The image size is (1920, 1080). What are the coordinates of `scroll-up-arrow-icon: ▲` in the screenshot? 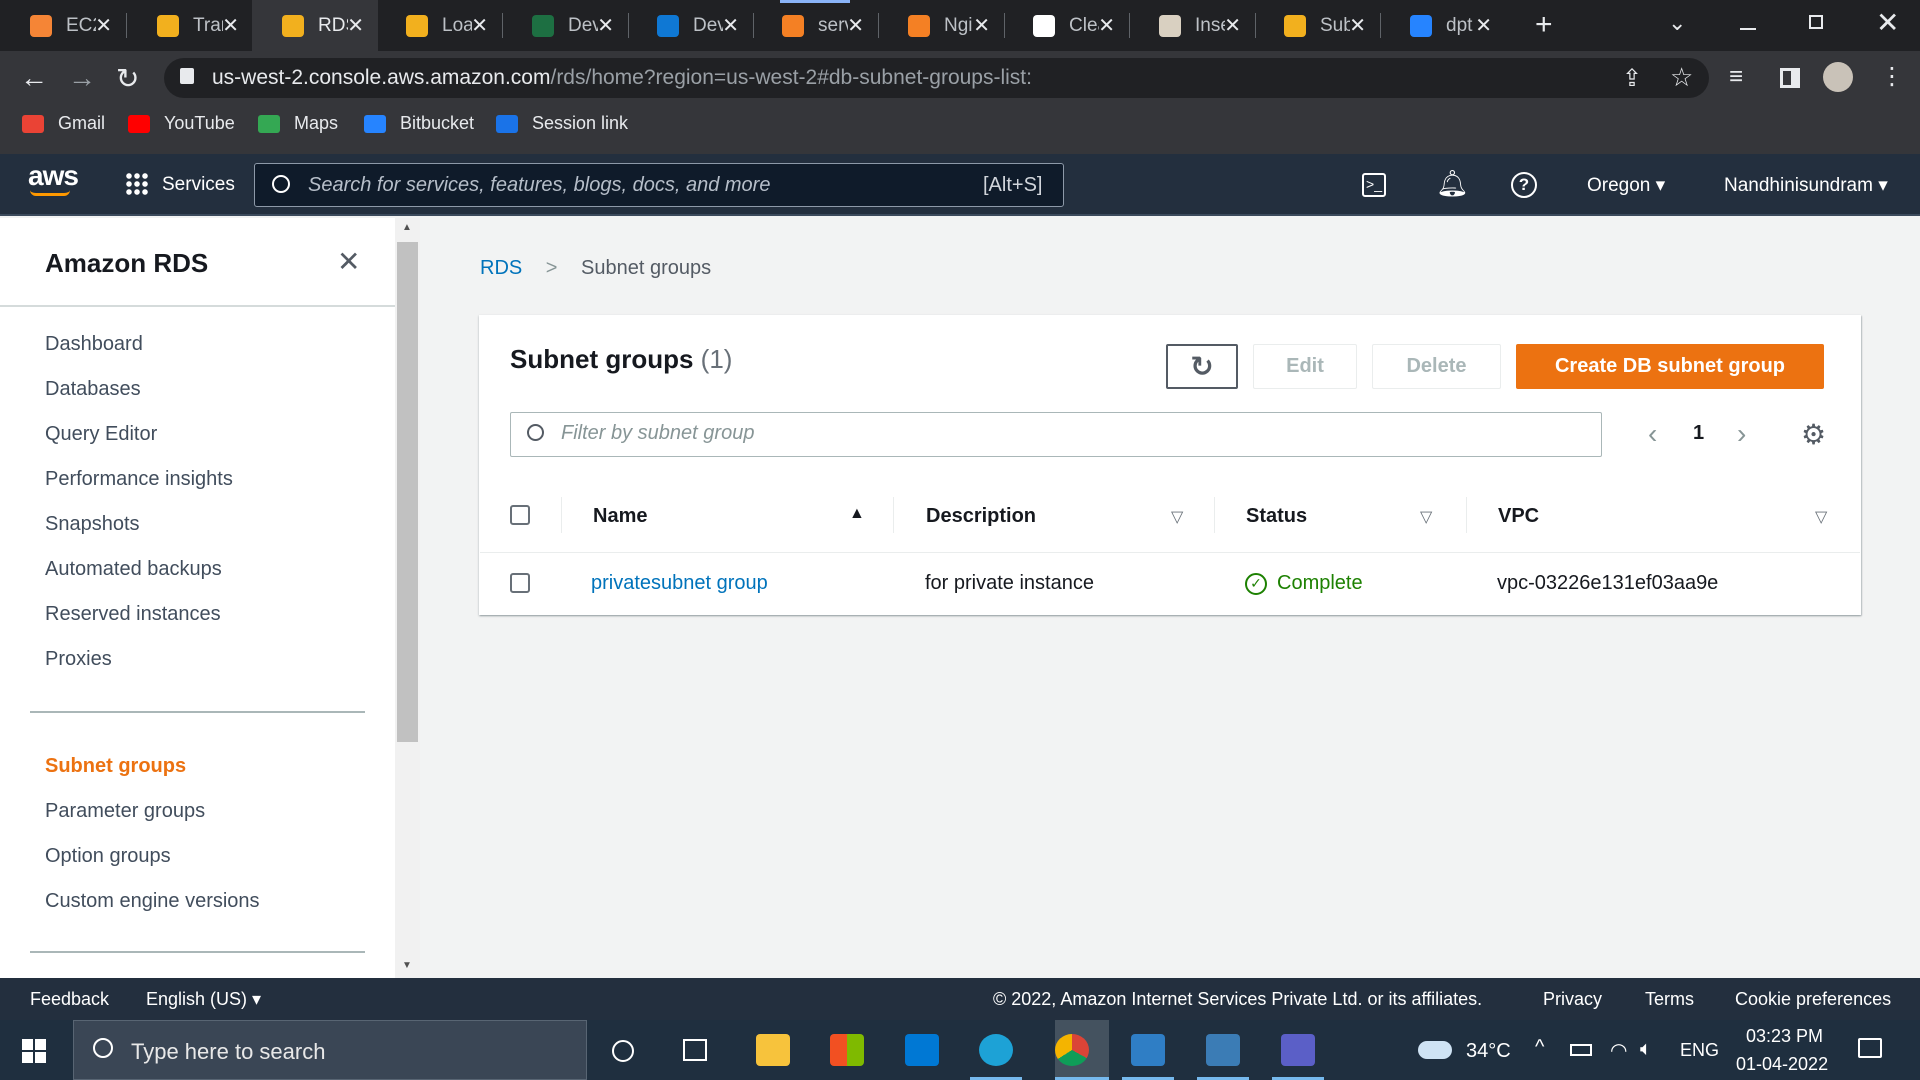 It's located at (407, 227).